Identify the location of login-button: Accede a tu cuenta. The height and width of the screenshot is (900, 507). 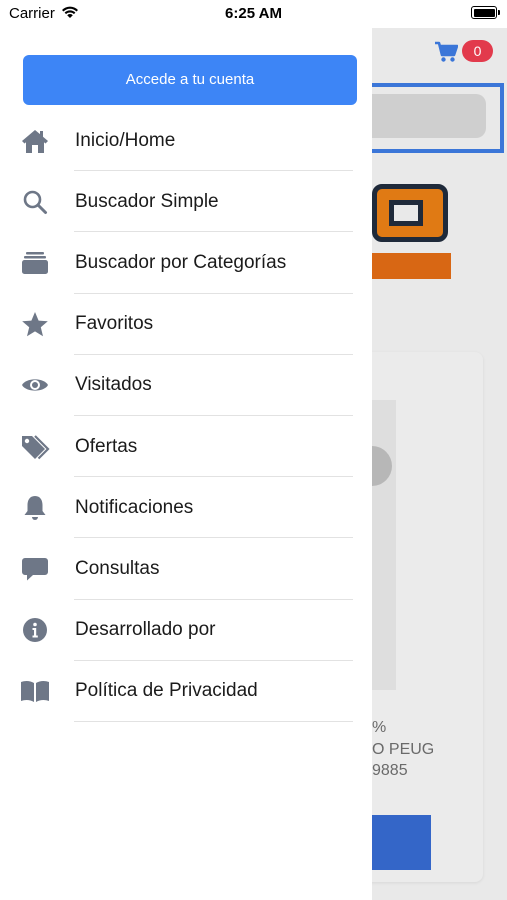
(190, 80).